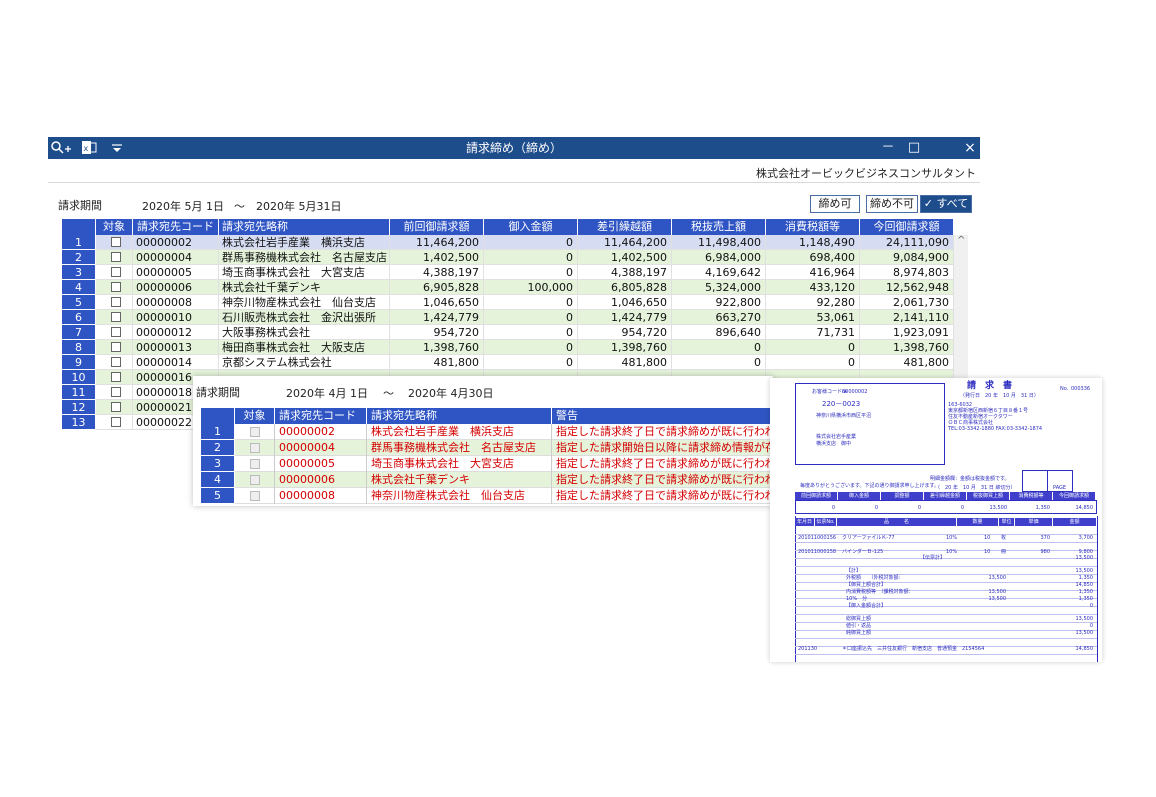 The width and height of the screenshot is (1156, 797). What do you see at coordinates (459, 416) in the screenshot?
I see `warn-header: 請求宛先略称` at bounding box center [459, 416].